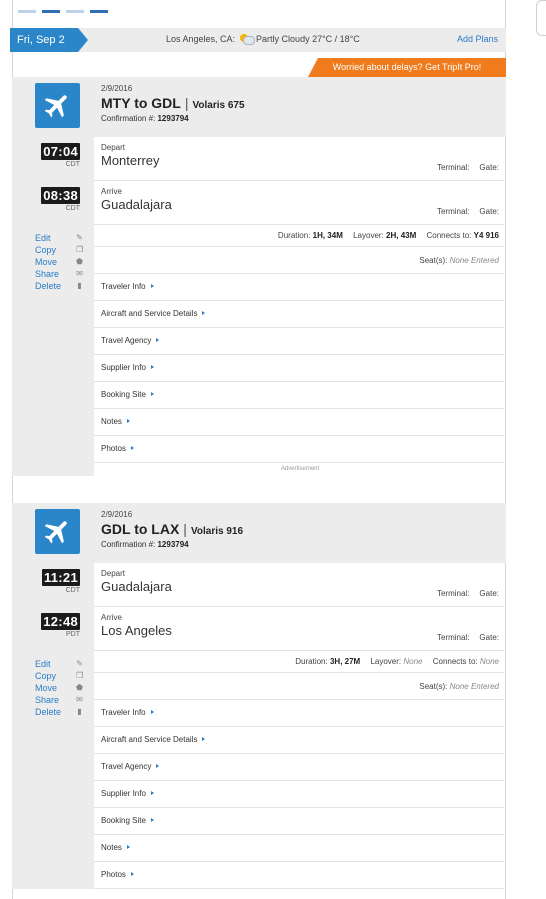  What do you see at coordinates (173, 103) in the screenshot?
I see `segment-route: MTY to GDL | Volaris 675` at bounding box center [173, 103].